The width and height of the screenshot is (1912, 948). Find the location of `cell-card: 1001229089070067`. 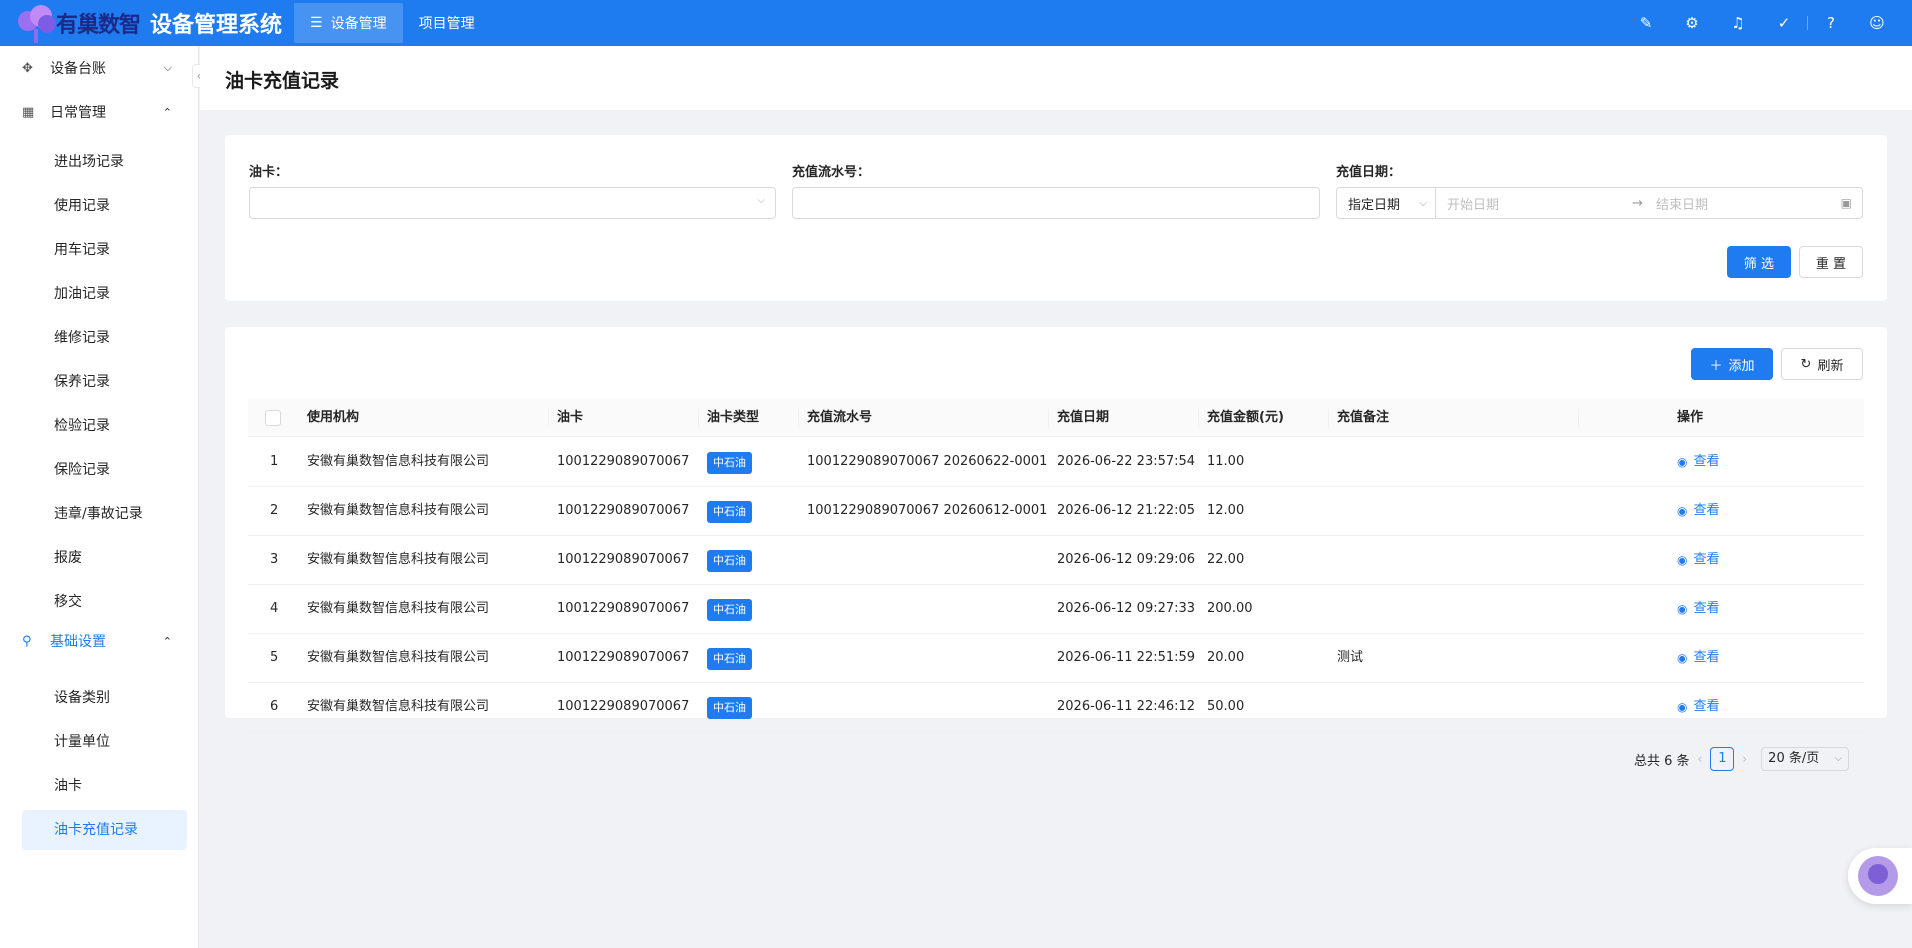

cell-card: 1001229089070067 is located at coordinates (623, 559).